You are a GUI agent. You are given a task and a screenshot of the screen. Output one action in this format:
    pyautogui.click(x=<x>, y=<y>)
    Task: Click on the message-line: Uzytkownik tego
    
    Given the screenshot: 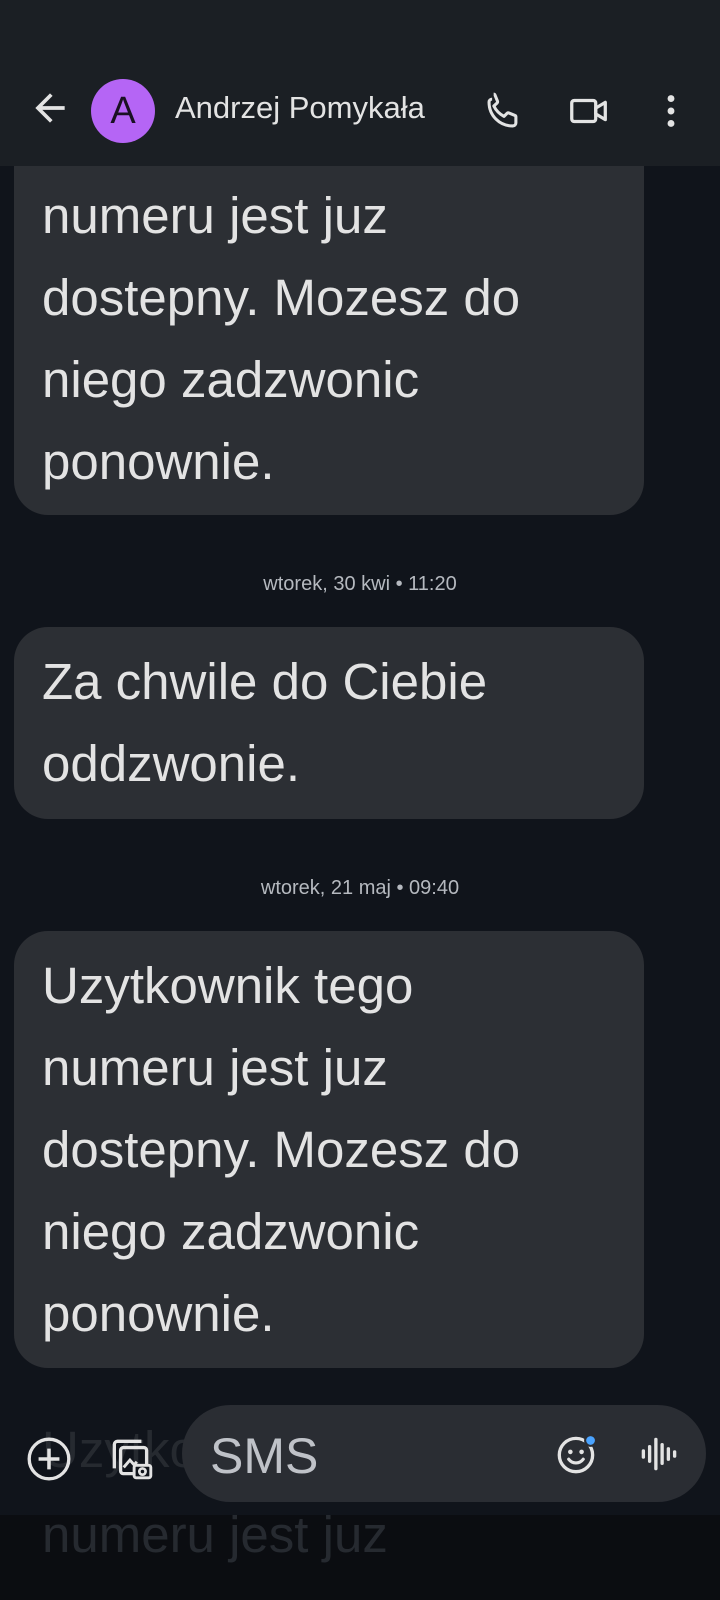 What is the action you would take?
    pyautogui.click(x=228, y=985)
    